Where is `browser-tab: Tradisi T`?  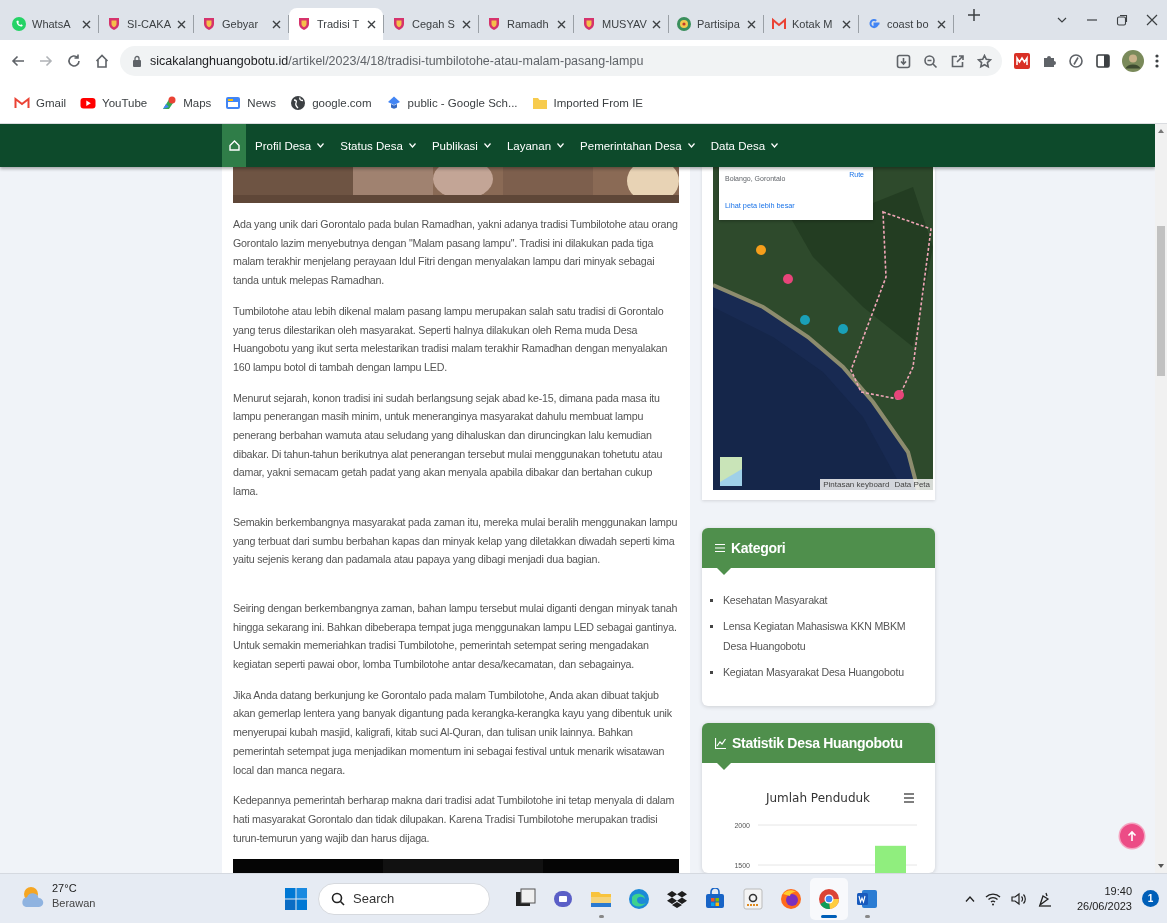 browser-tab: Tradisi T is located at coordinates (336, 24).